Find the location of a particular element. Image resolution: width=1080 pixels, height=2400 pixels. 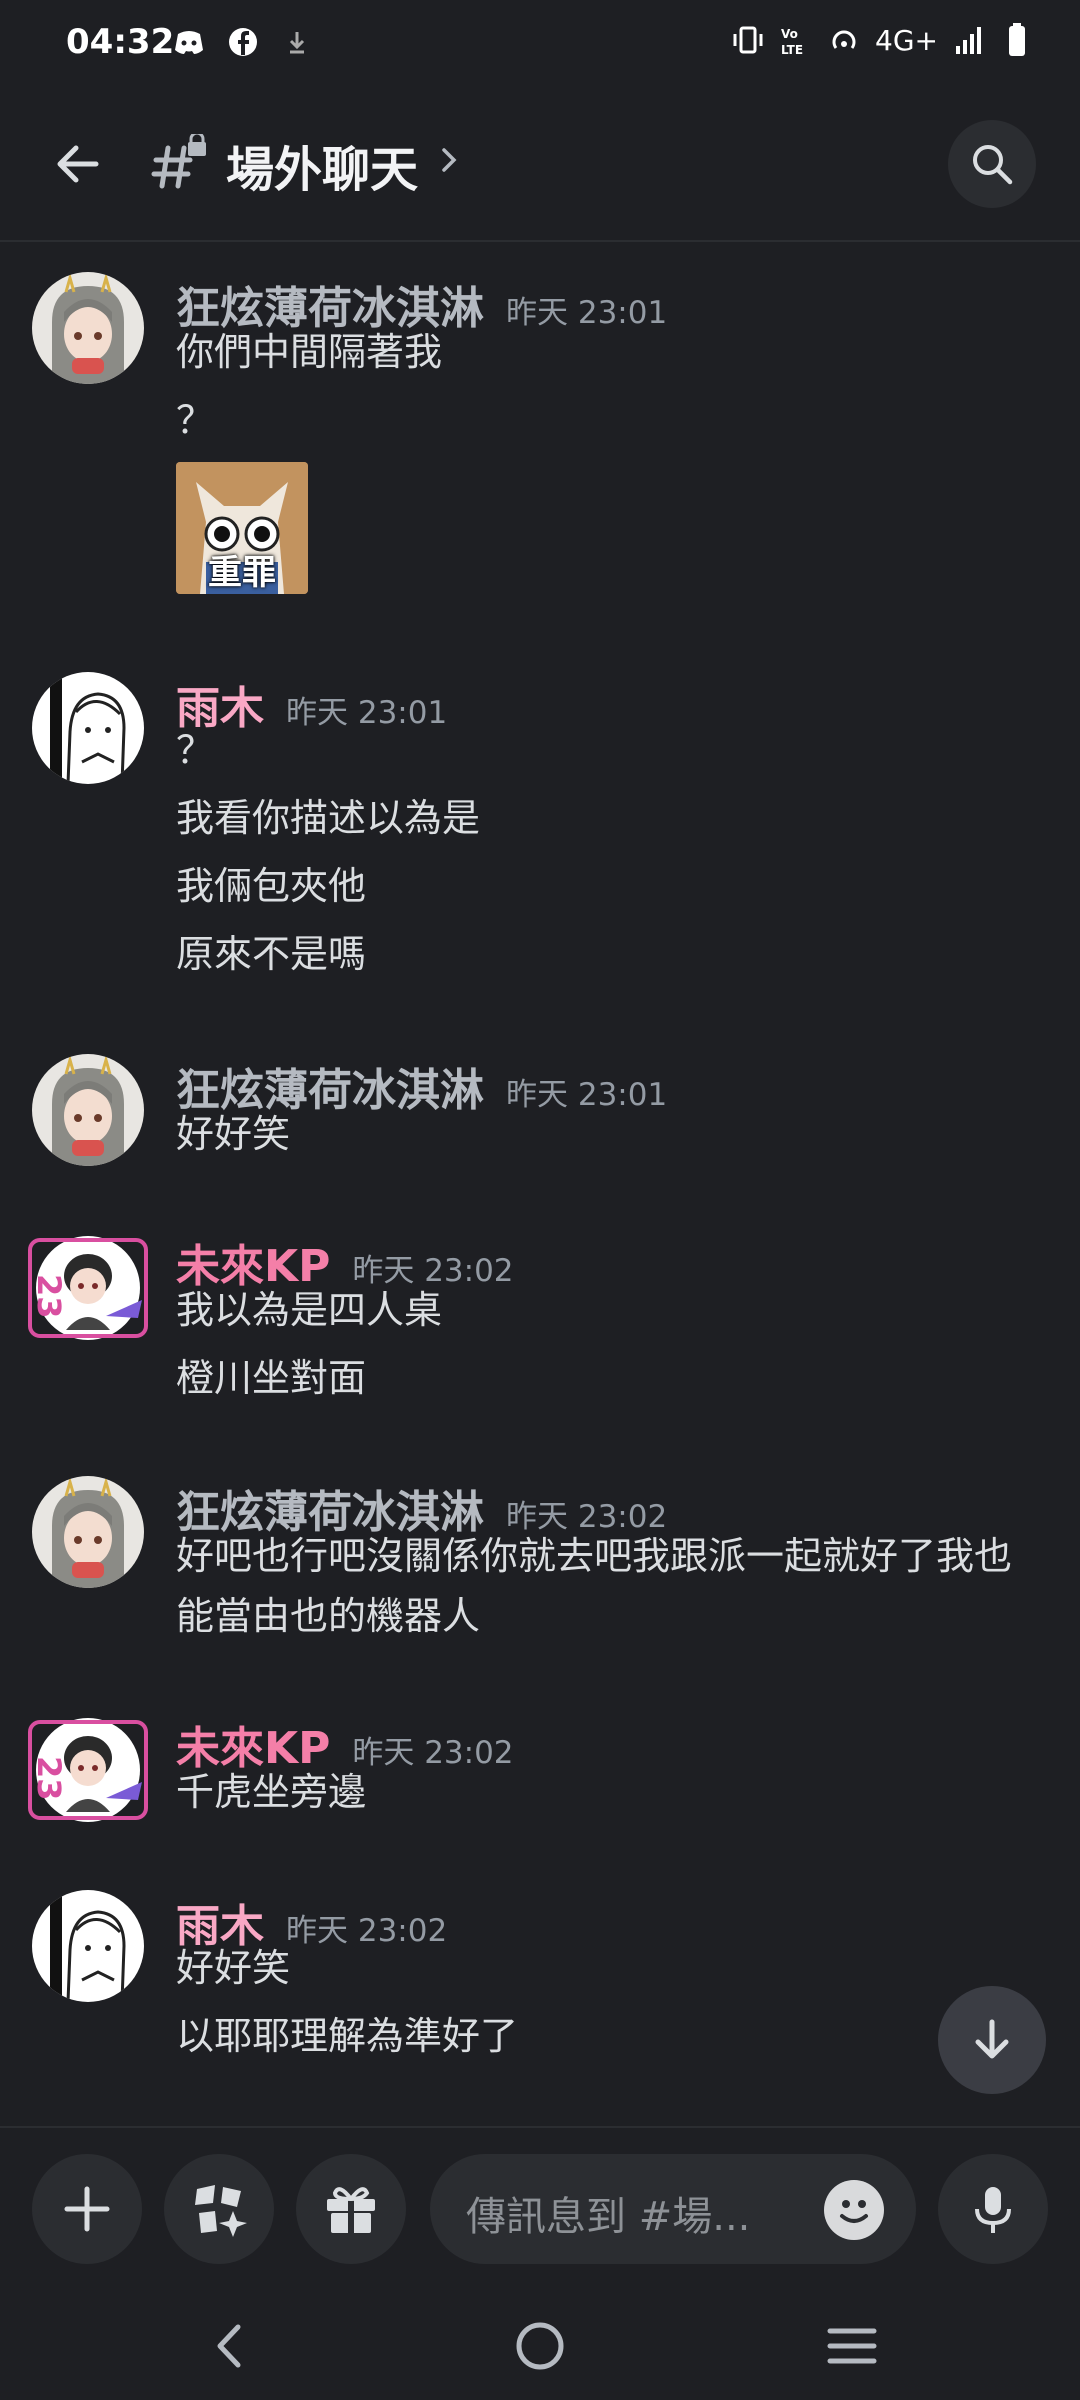

arrow-down-icon is located at coordinates (992, 2039).